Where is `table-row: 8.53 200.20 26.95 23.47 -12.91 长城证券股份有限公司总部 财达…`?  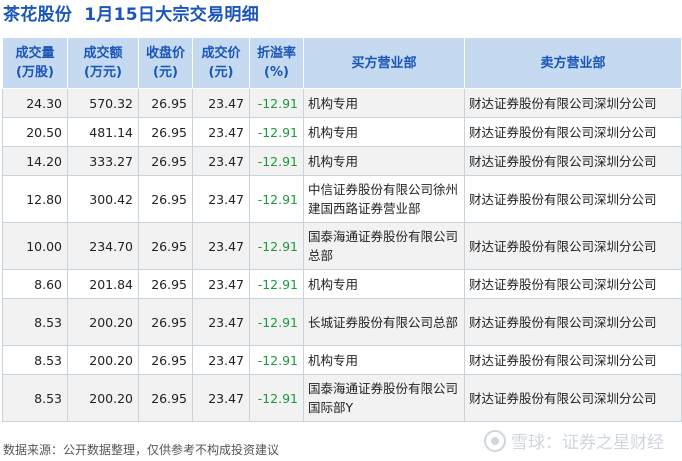 table-row: 8.53 200.20 26.95 23.47 -12.91 长城证券股份有限公司总部 财达… is located at coordinates (342, 322).